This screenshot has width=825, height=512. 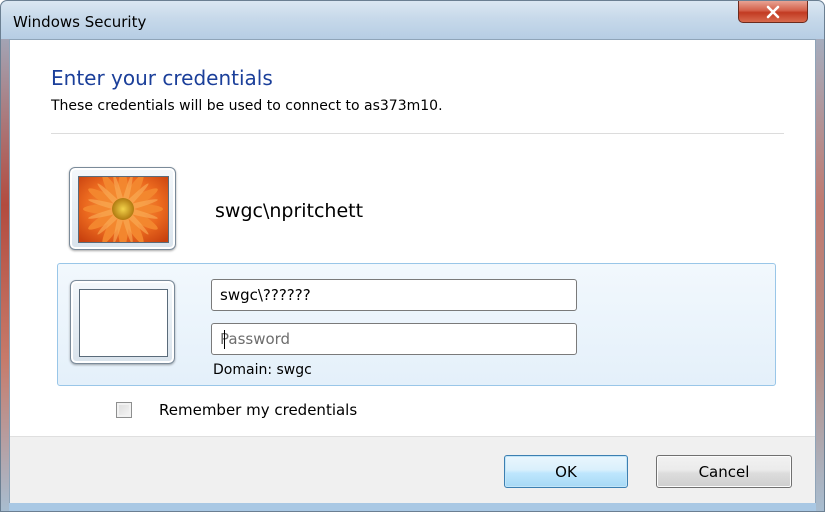 I want to click on close-button, so click(x=773, y=12).